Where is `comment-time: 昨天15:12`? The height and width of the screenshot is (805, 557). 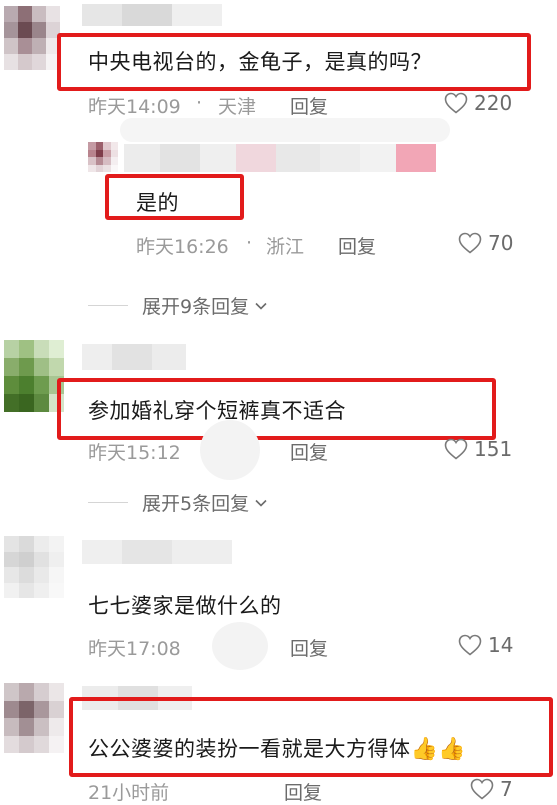
comment-time: 昨天15:12 is located at coordinates (134, 453).